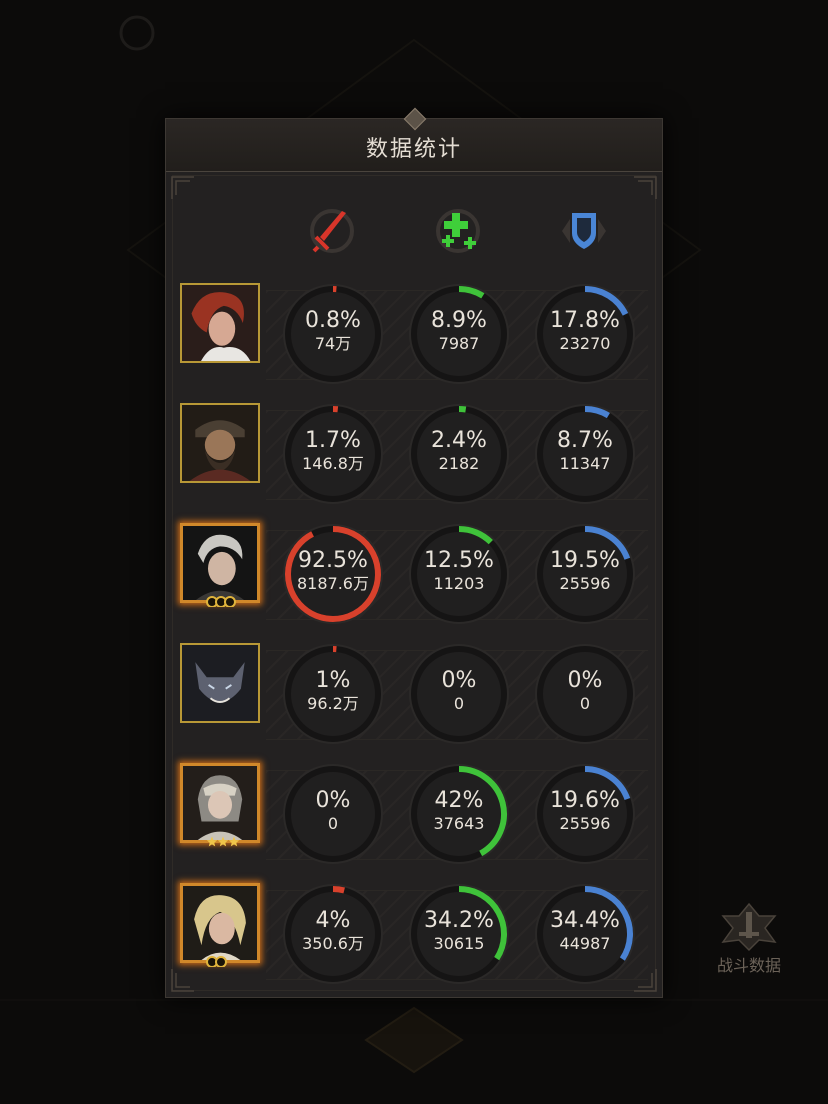 The height and width of the screenshot is (1104, 828). What do you see at coordinates (645, 187) in the screenshot?
I see `corner-ornament-top-right` at bounding box center [645, 187].